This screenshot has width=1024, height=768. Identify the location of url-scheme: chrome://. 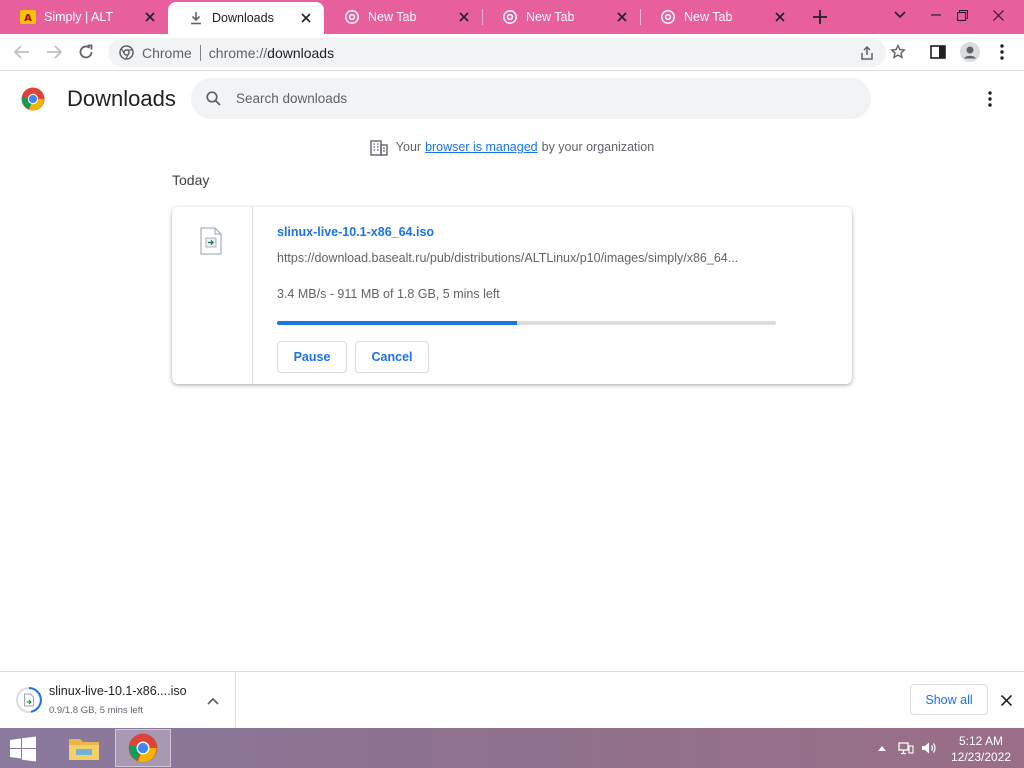
(238, 52).